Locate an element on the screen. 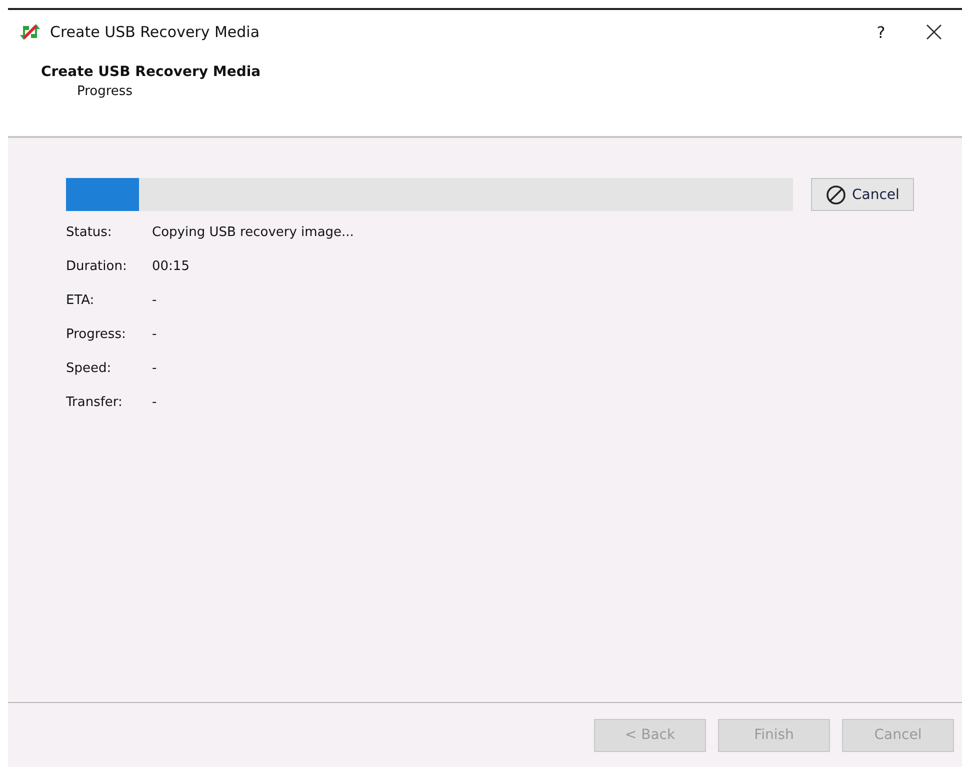  cancel-button: Cancel is located at coordinates (862, 194).